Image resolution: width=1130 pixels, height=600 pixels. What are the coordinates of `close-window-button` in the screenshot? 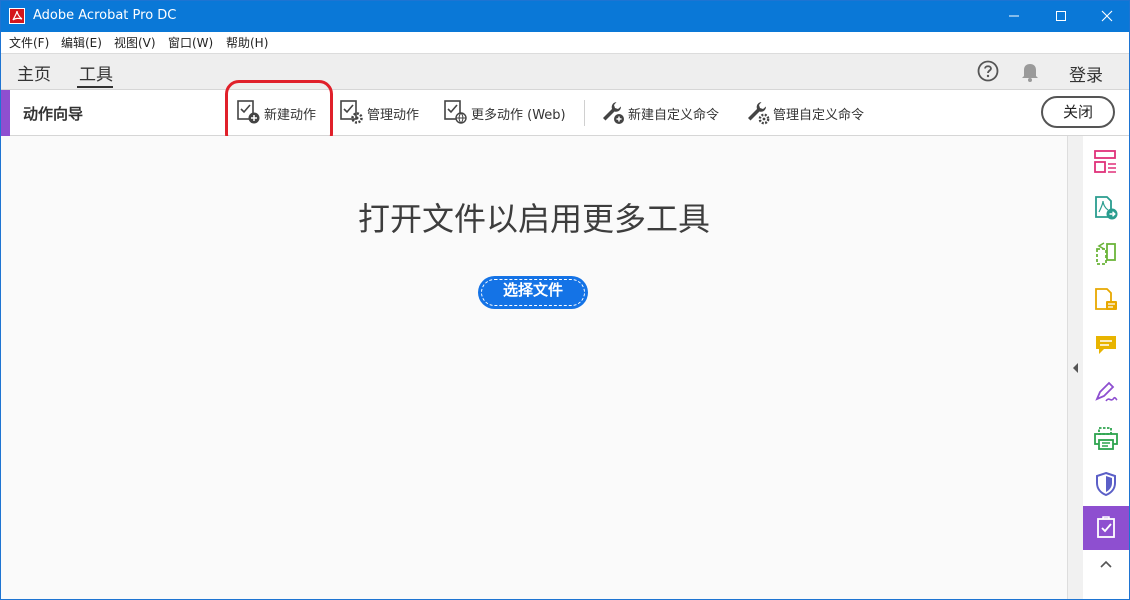 It's located at (1106, 16).